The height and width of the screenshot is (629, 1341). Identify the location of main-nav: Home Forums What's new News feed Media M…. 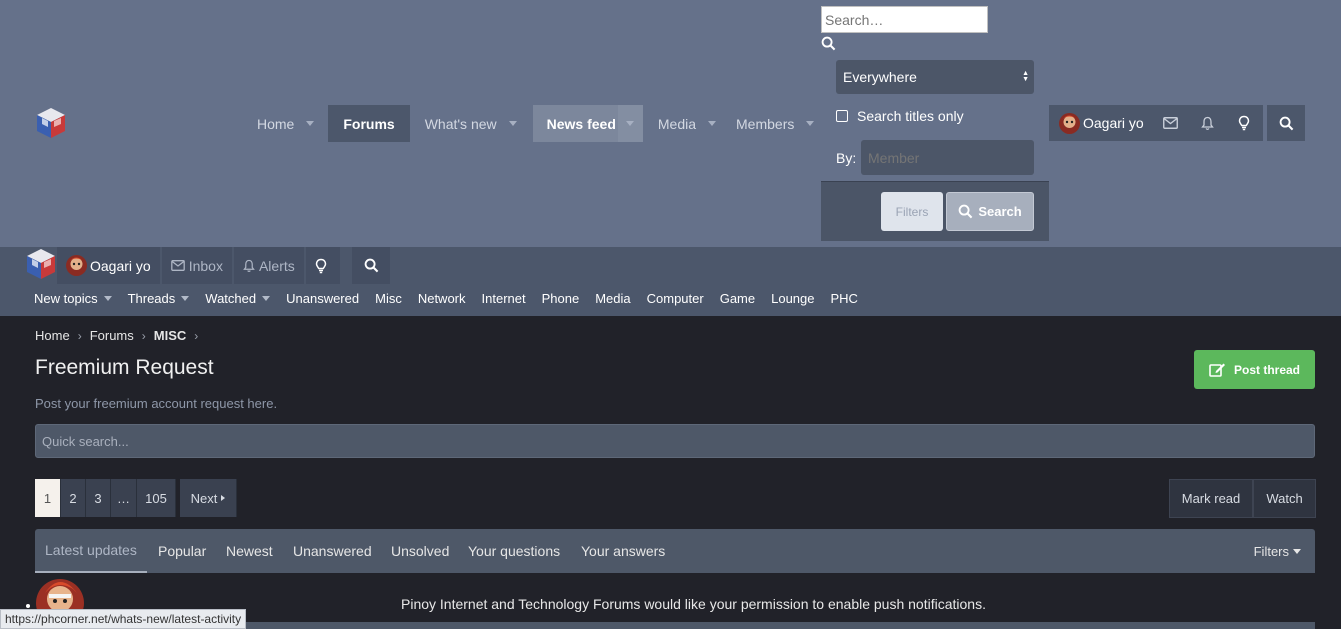
(533, 123).